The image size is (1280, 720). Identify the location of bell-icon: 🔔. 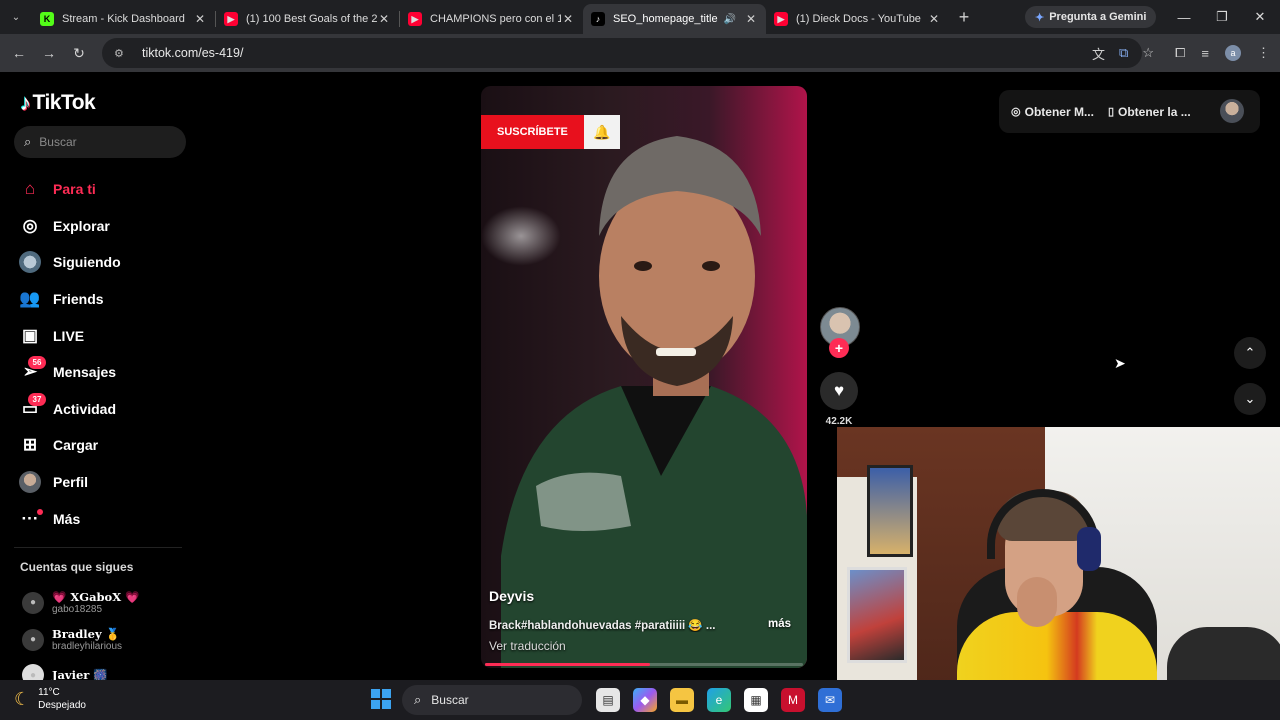
(601, 132).